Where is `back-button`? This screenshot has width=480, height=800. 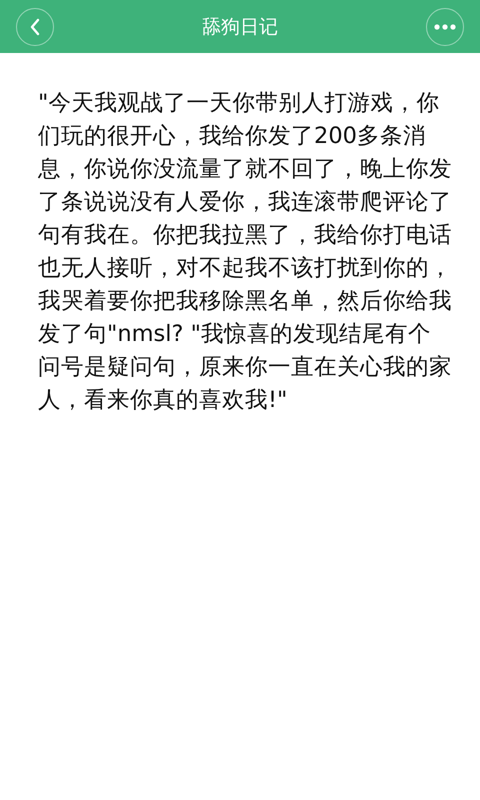 back-button is located at coordinates (35, 27).